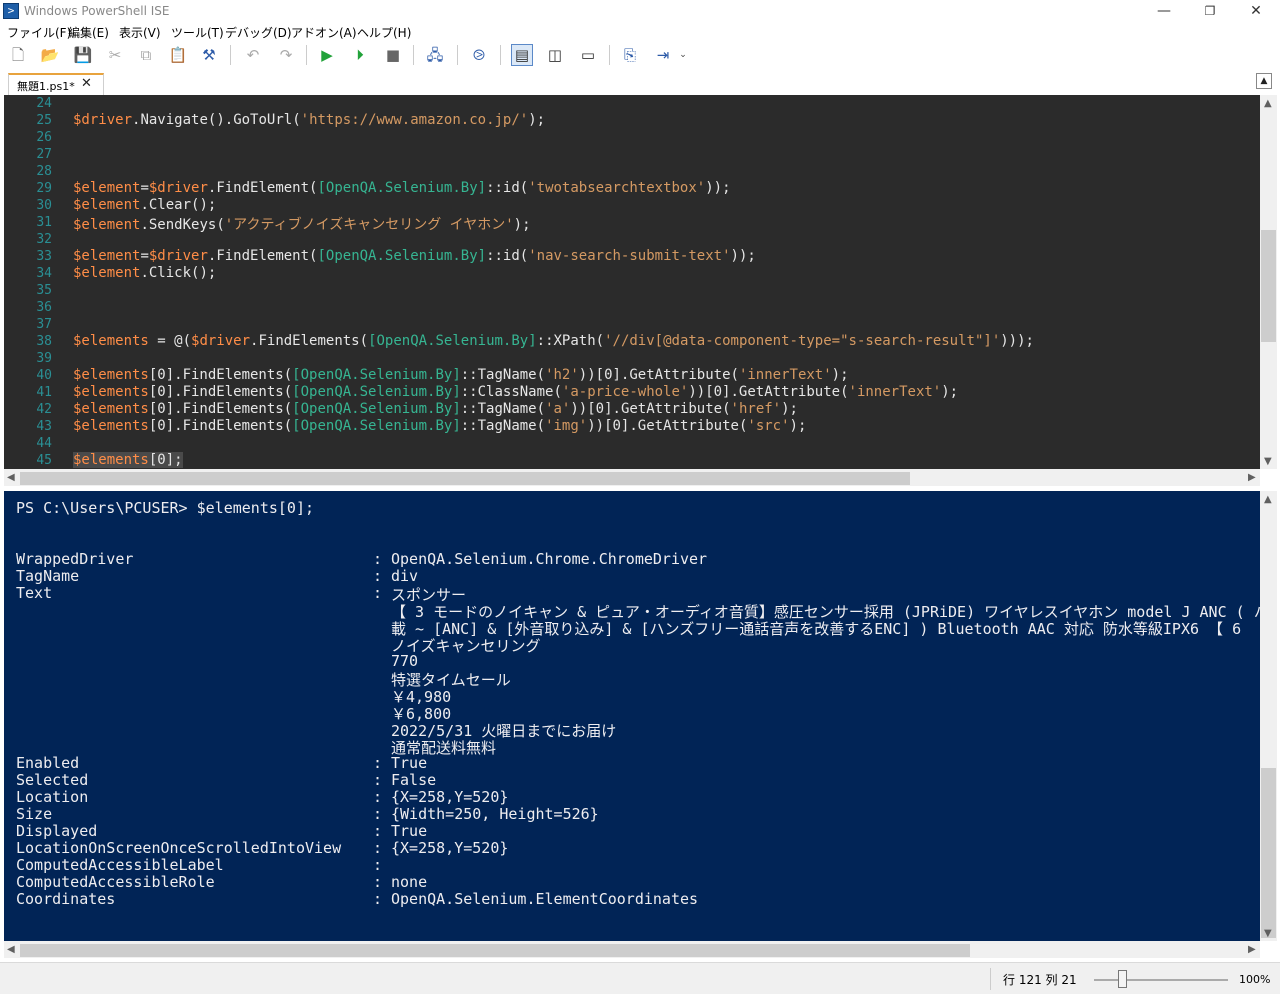  Describe the element at coordinates (179, 848) in the screenshot. I see `property-name: LocationOnScreenOnceScrolledIntoView` at that location.